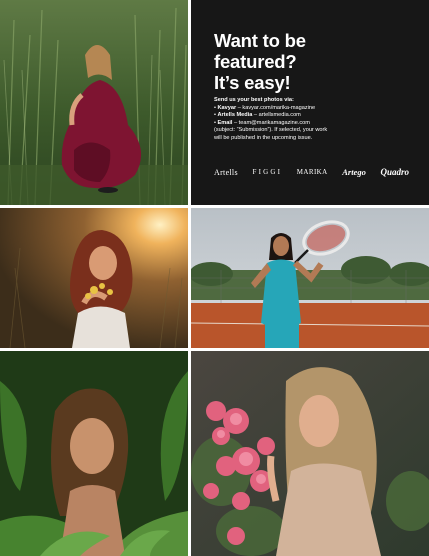 Image resolution: width=429 pixels, height=556 pixels. Describe the element at coordinates (252, 82) in the screenshot. I see `headline-line-3: It’s easy!` at that location.